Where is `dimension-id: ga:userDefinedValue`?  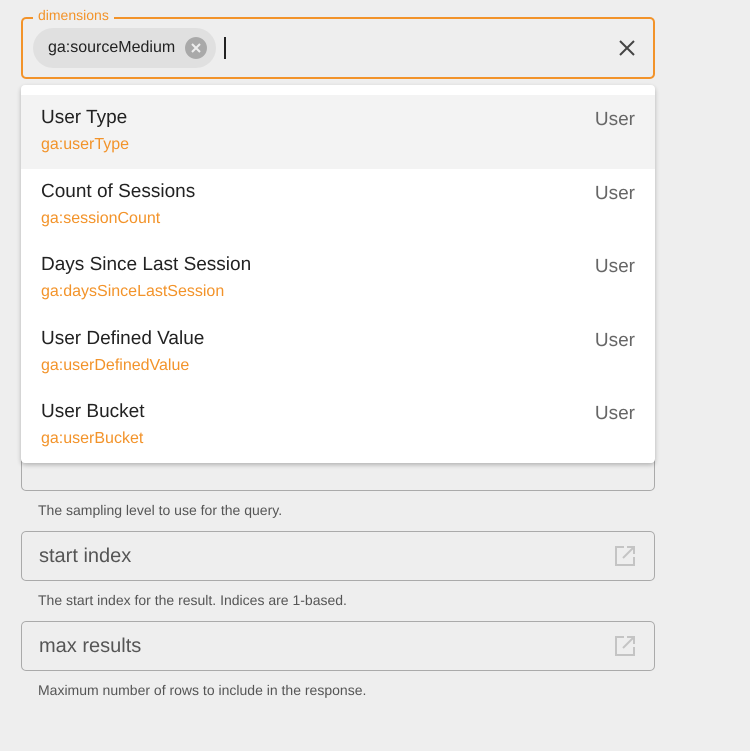
dimension-id: ga:userDefinedValue is located at coordinates (115, 365).